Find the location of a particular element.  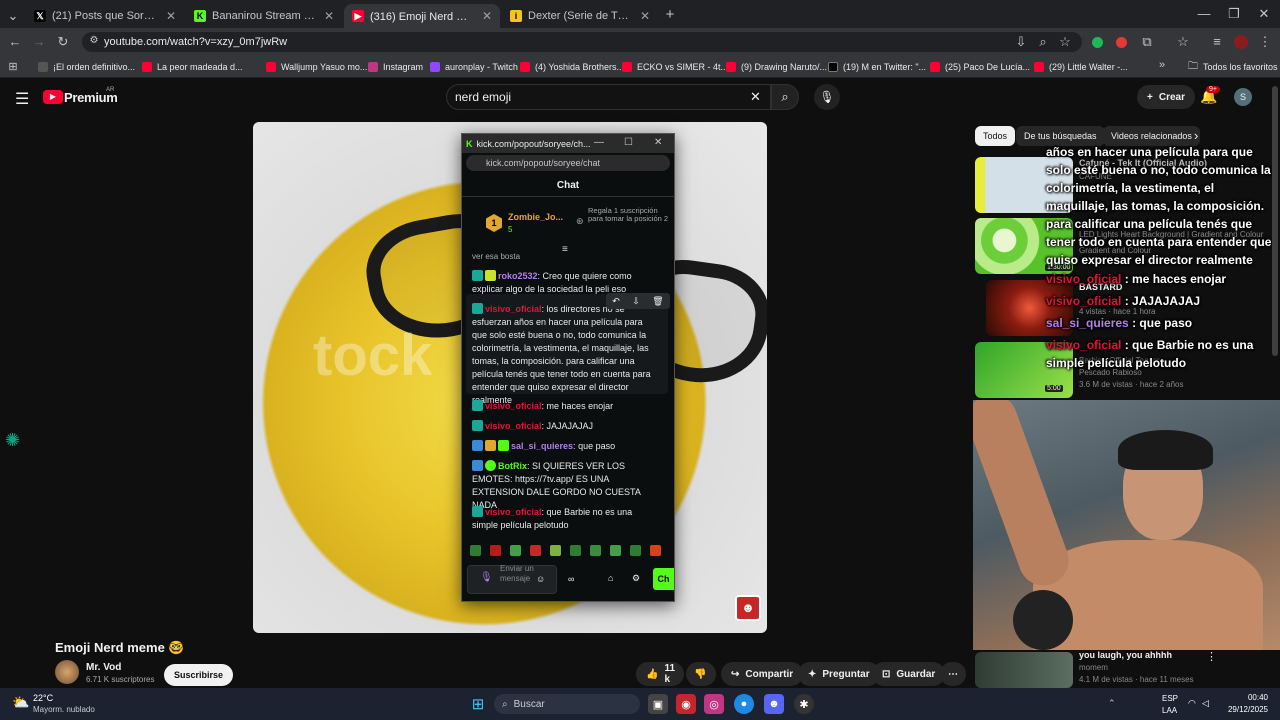

discord-icon: ☻ is located at coordinates (774, 704).